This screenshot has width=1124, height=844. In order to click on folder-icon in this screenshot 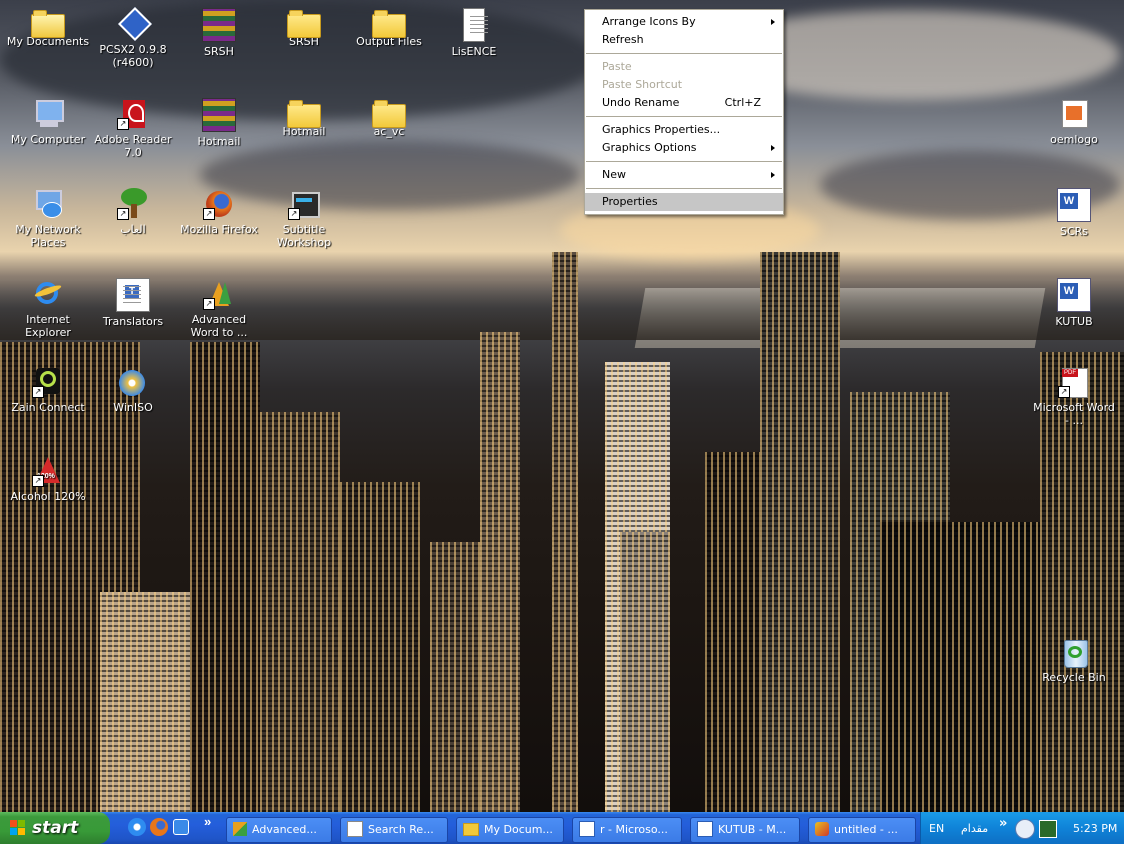, I will do `click(389, 114)`.